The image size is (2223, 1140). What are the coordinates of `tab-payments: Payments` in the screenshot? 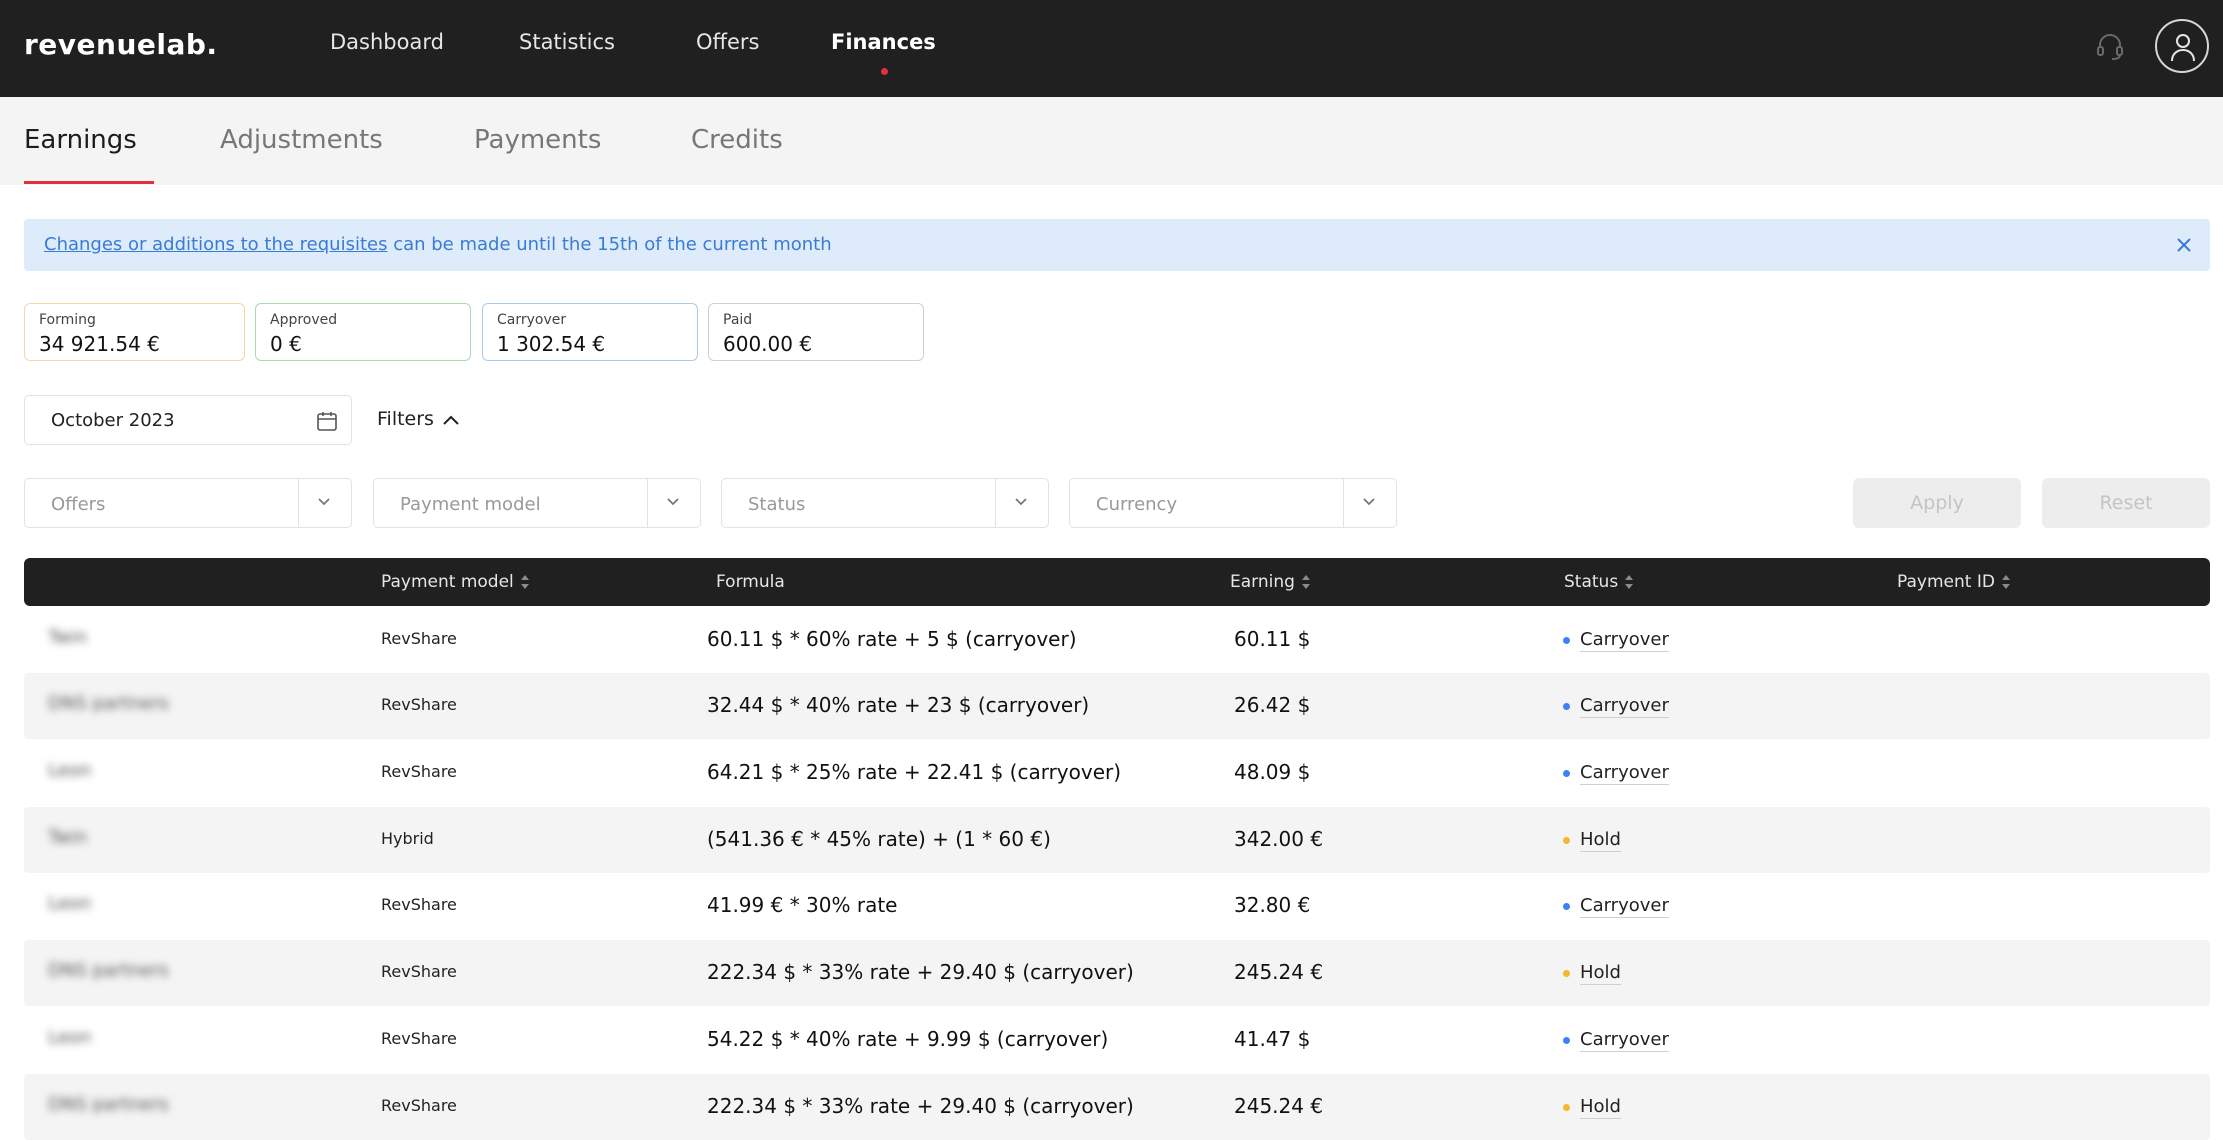 It's located at (537, 140).